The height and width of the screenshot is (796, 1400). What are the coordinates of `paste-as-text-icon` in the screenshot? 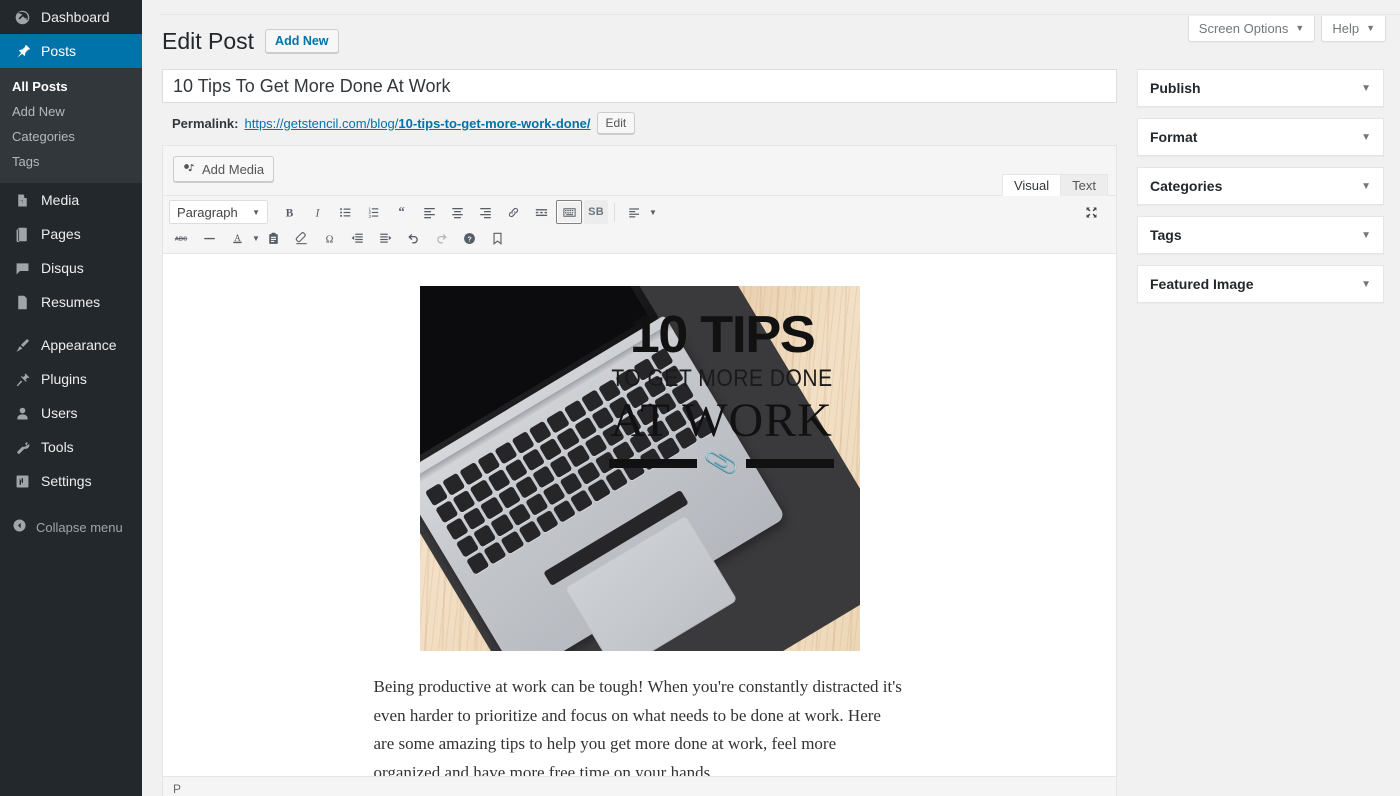 It's located at (274, 238).